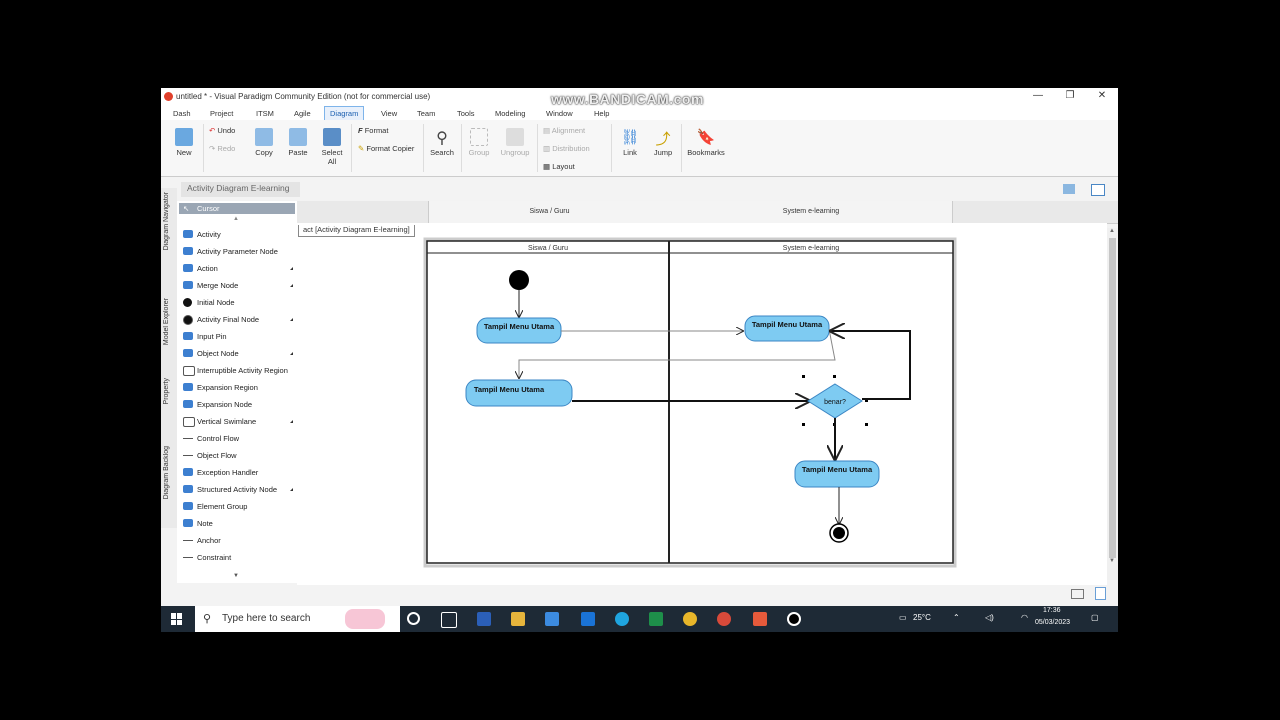 The image size is (1280, 720). What do you see at coordinates (373, 130) in the screenshot?
I see `format-button: F Format` at bounding box center [373, 130].